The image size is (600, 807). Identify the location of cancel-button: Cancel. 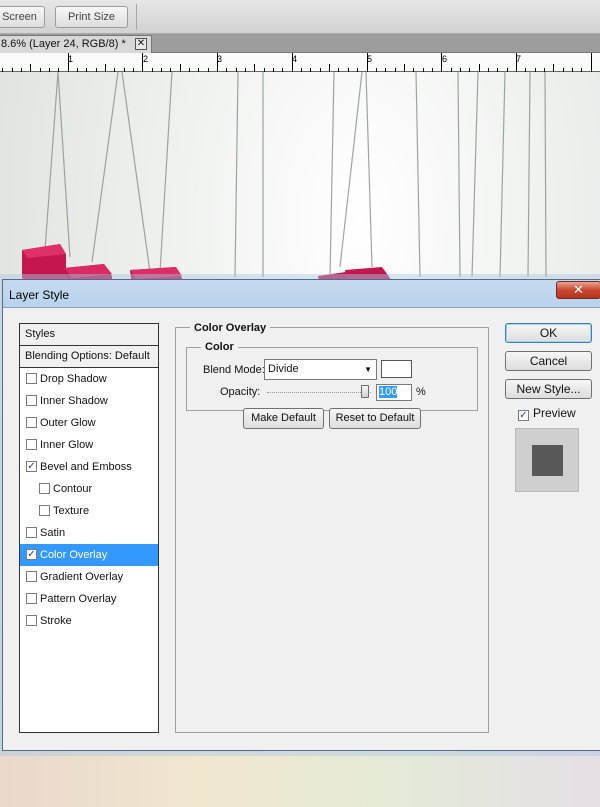
(548, 361).